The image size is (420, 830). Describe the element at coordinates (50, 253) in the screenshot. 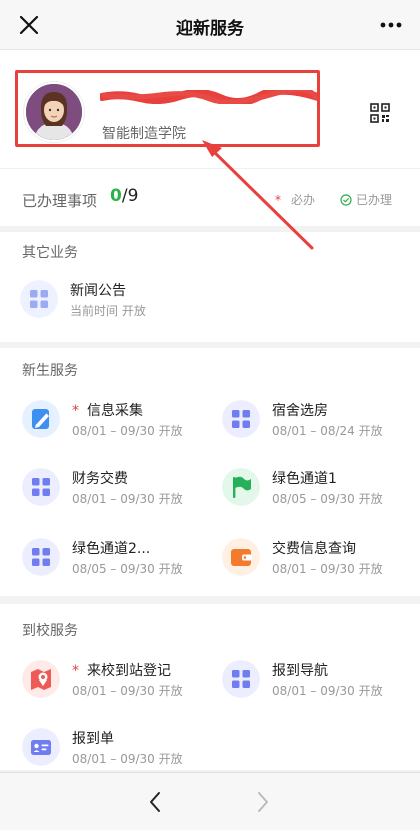

I see `section-title: 其它业务` at that location.